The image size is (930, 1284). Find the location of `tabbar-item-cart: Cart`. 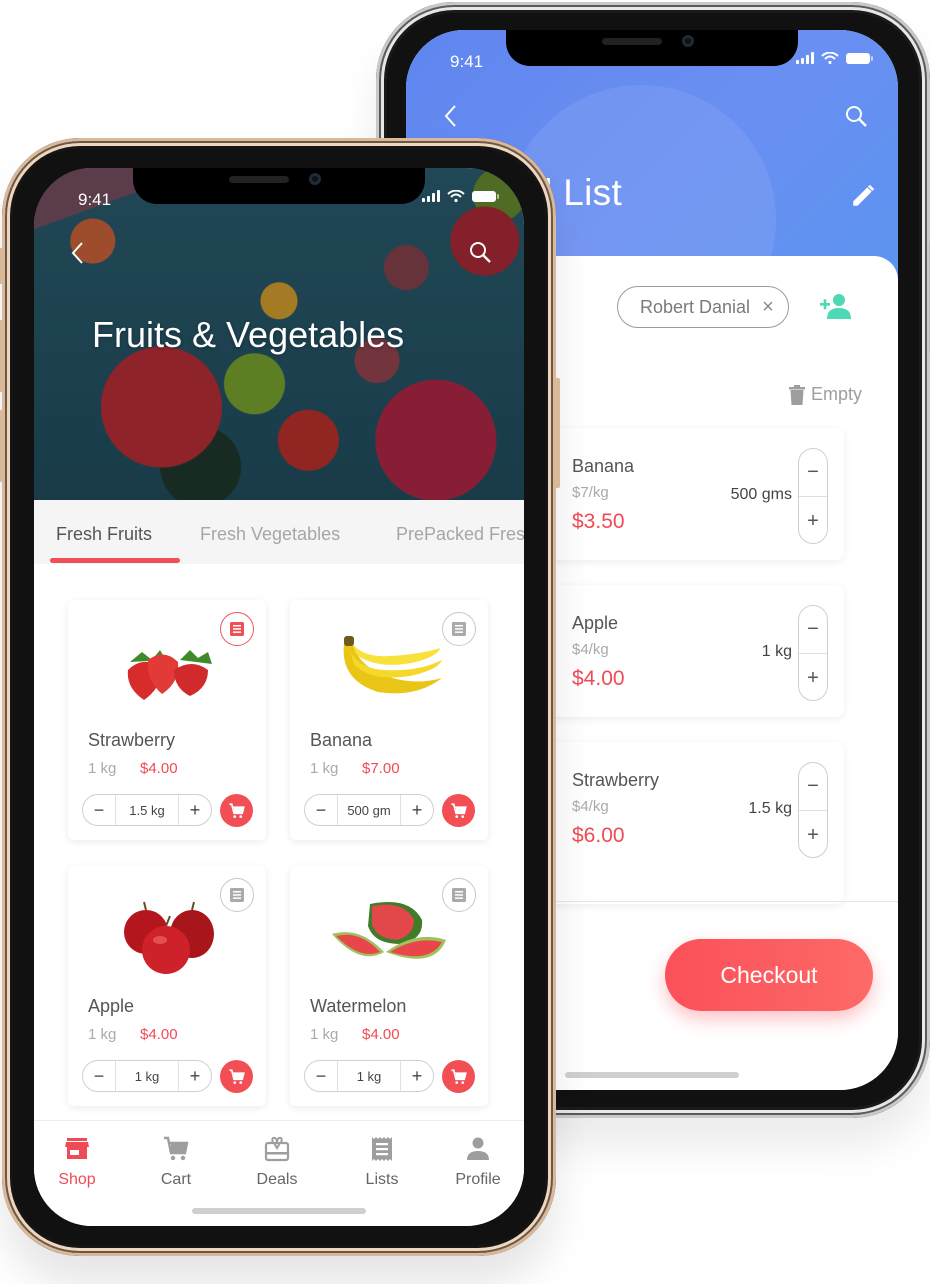

tabbar-item-cart: Cart is located at coordinates (176, 1162).